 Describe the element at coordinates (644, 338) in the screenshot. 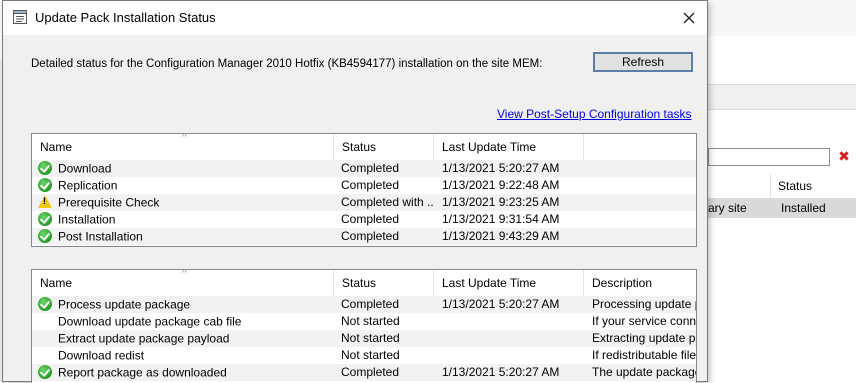

I see `row-description: Extracting update pac` at that location.